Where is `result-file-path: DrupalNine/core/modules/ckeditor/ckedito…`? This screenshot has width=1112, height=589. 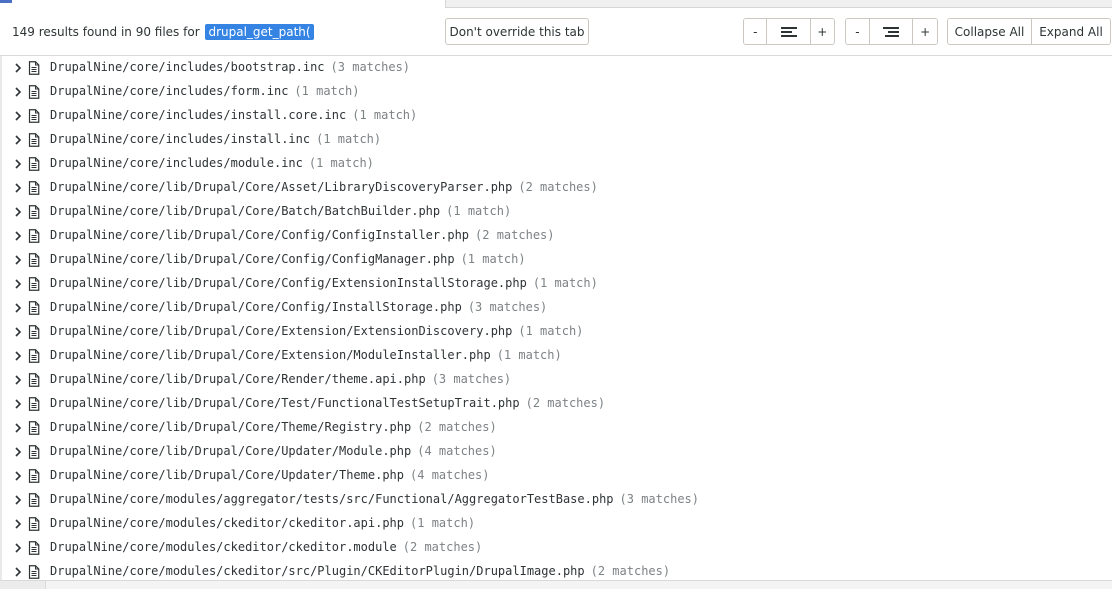 result-file-path: DrupalNine/core/modules/ckeditor/ckedito… is located at coordinates (266, 547).